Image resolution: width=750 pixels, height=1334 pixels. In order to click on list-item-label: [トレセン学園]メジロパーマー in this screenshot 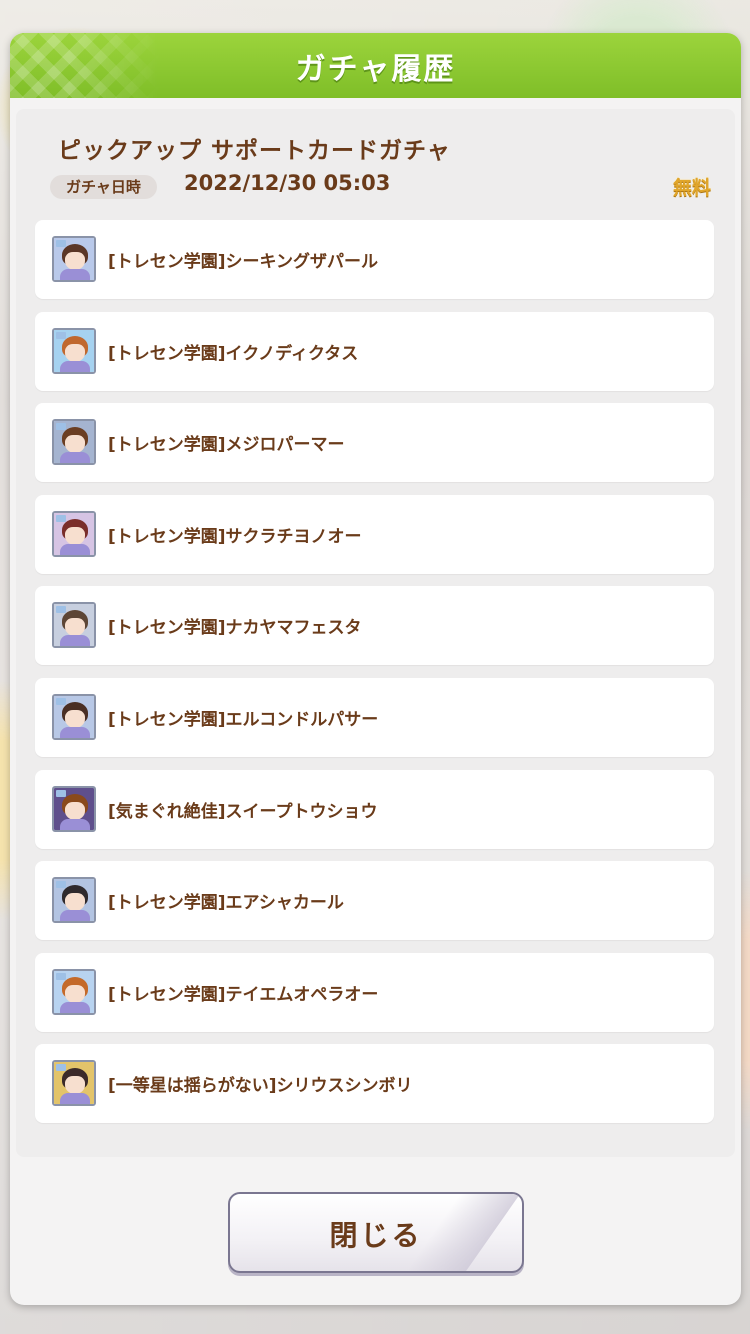, I will do `click(226, 445)`.